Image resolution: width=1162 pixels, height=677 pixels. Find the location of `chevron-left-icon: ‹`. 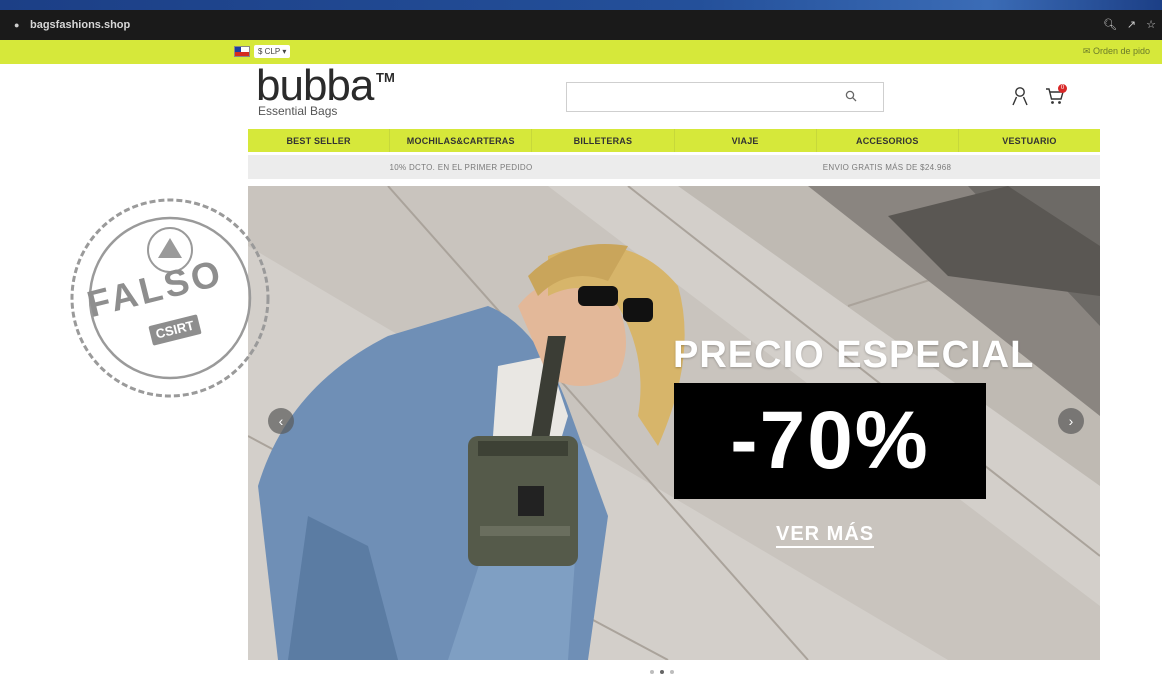

chevron-left-icon: ‹ is located at coordinates (281, 421).